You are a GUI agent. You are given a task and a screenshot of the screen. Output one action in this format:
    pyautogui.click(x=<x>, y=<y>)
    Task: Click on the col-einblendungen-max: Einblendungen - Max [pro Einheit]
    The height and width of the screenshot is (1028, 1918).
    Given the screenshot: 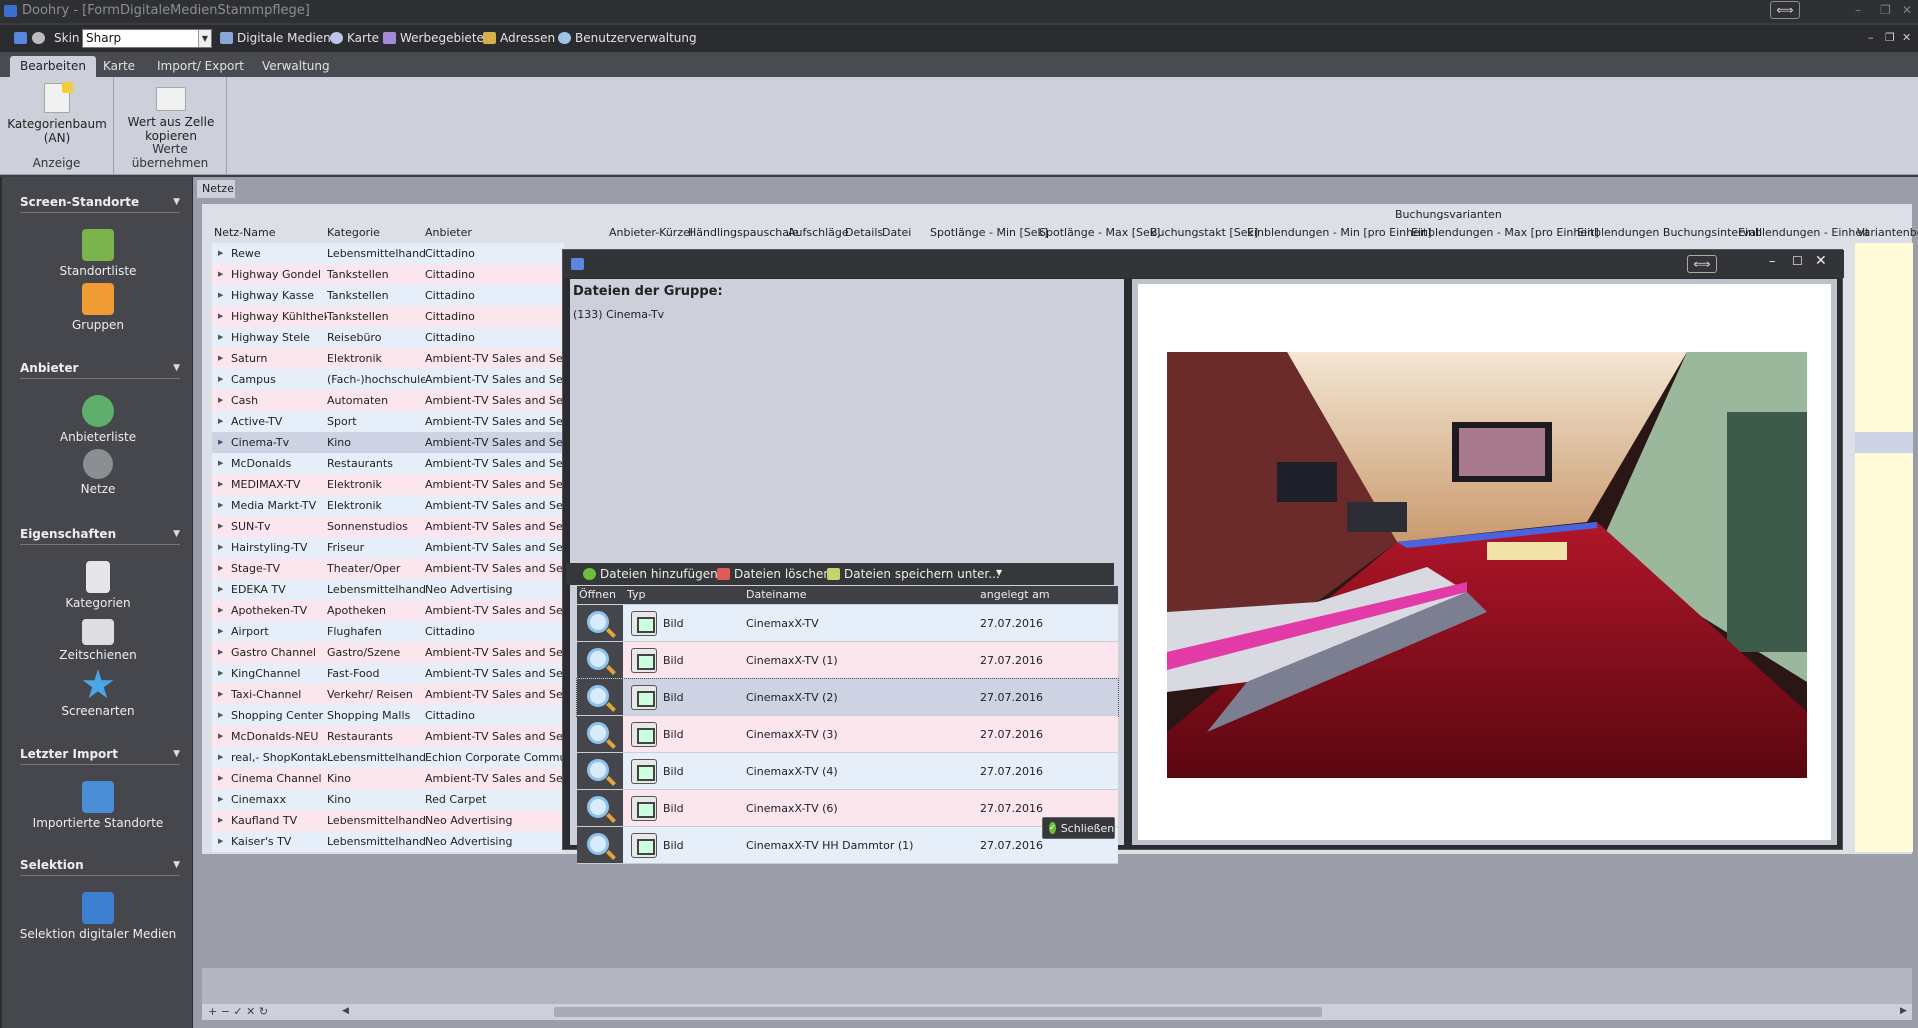 What is the action you would take?
    pyautogui.click(x=1505, y=232)
    